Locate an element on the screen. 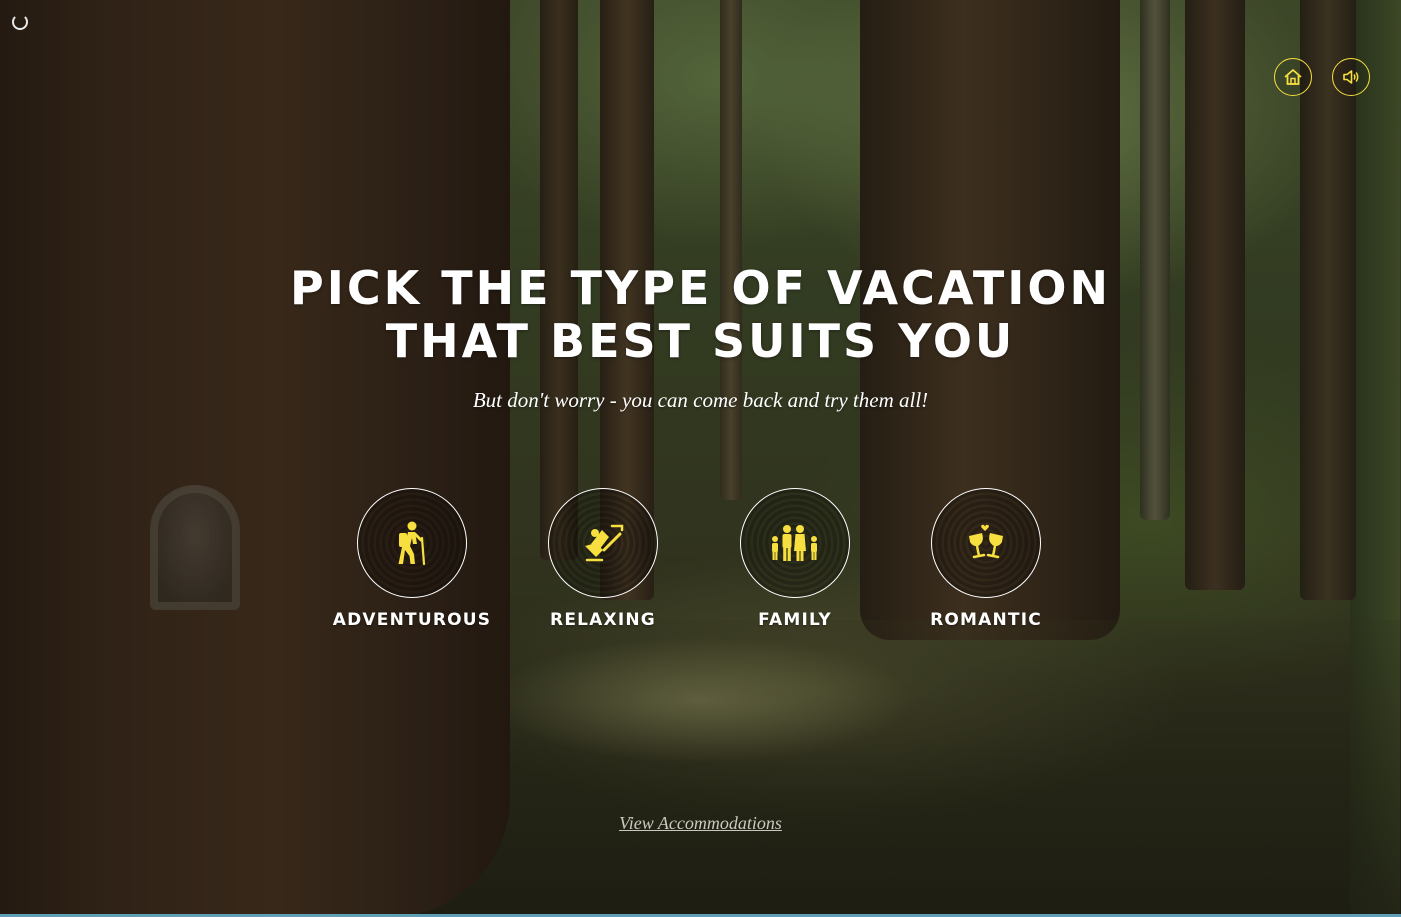  option-label: ROMANTIC is located at coordinates (986, 620).